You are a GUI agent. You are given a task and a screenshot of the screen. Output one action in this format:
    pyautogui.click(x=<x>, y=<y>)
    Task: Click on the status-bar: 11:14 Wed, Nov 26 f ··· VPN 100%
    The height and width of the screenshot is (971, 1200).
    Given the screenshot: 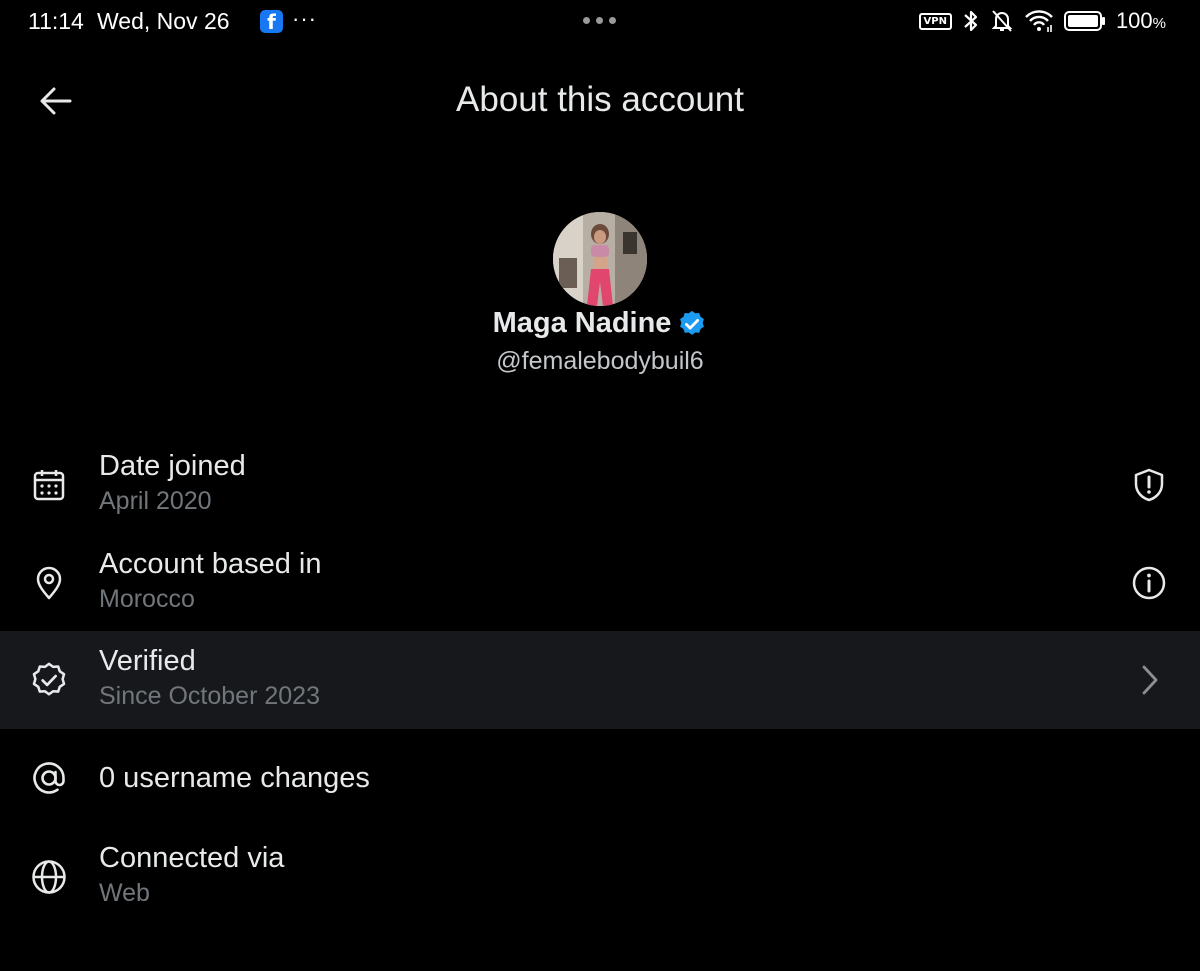 What is the action you would take?
    pyautogui.click(x=600, y=22)
    